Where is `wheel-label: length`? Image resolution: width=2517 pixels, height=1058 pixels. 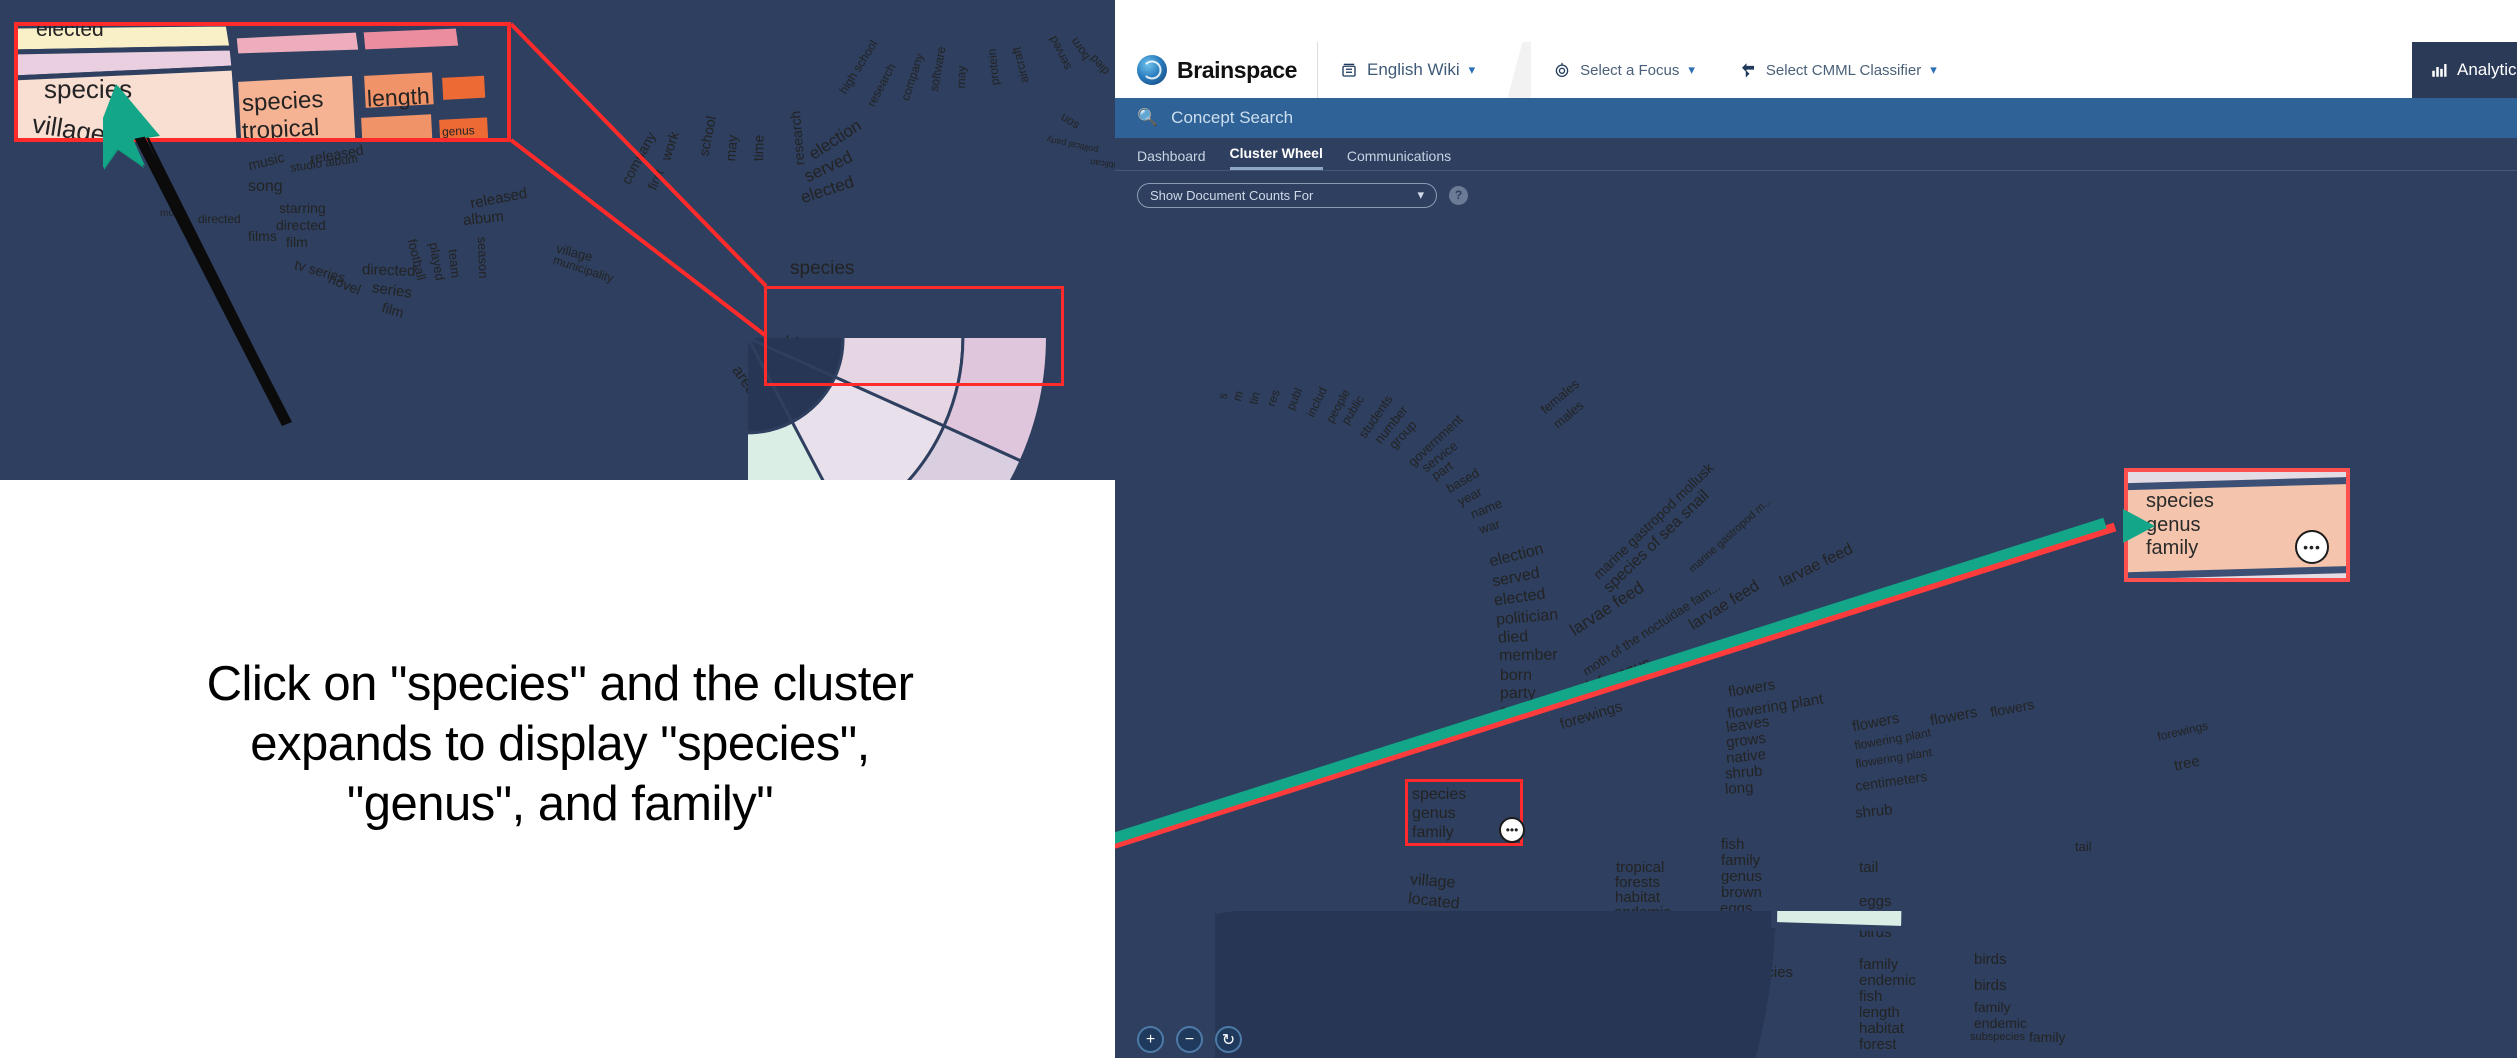 wheel-label: length is located at coordinates (1879, 1012).